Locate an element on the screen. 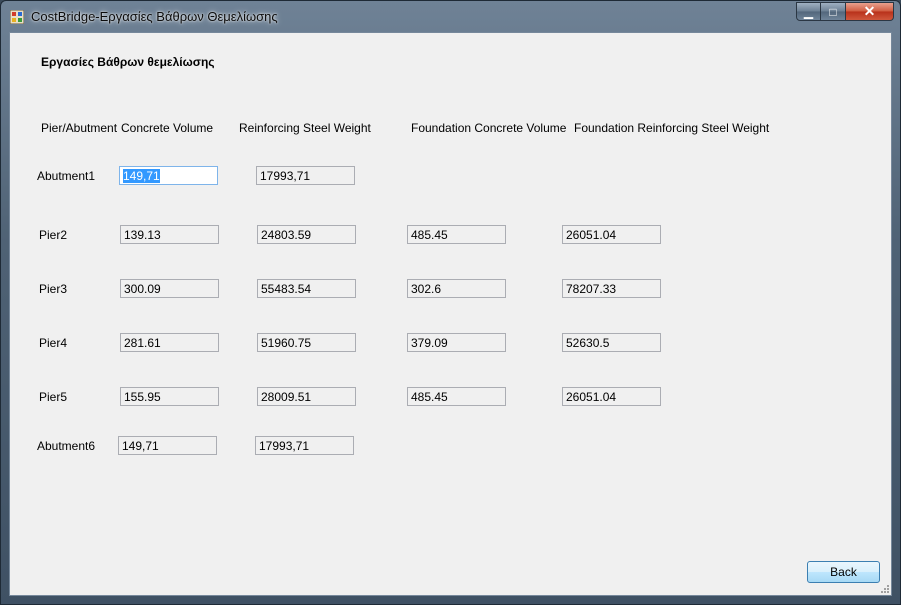 This screenshot has height=605, width=901. concrete-volume-field-abutment1: 149,71 is located at coordinates (168, 175).